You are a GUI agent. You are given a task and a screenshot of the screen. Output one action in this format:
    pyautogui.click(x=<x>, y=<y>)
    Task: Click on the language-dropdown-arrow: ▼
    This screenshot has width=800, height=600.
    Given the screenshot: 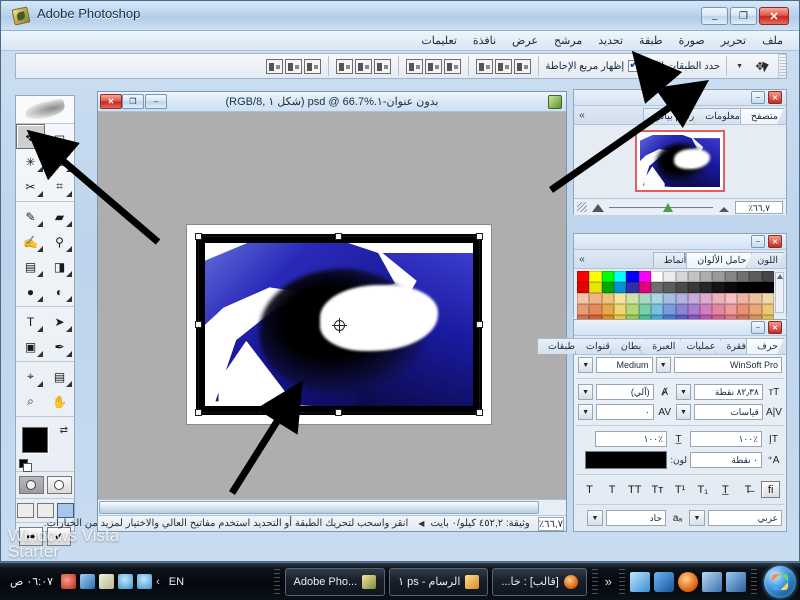 What is the action you would take?
    pyautogui.click(x=697, y=518)
    